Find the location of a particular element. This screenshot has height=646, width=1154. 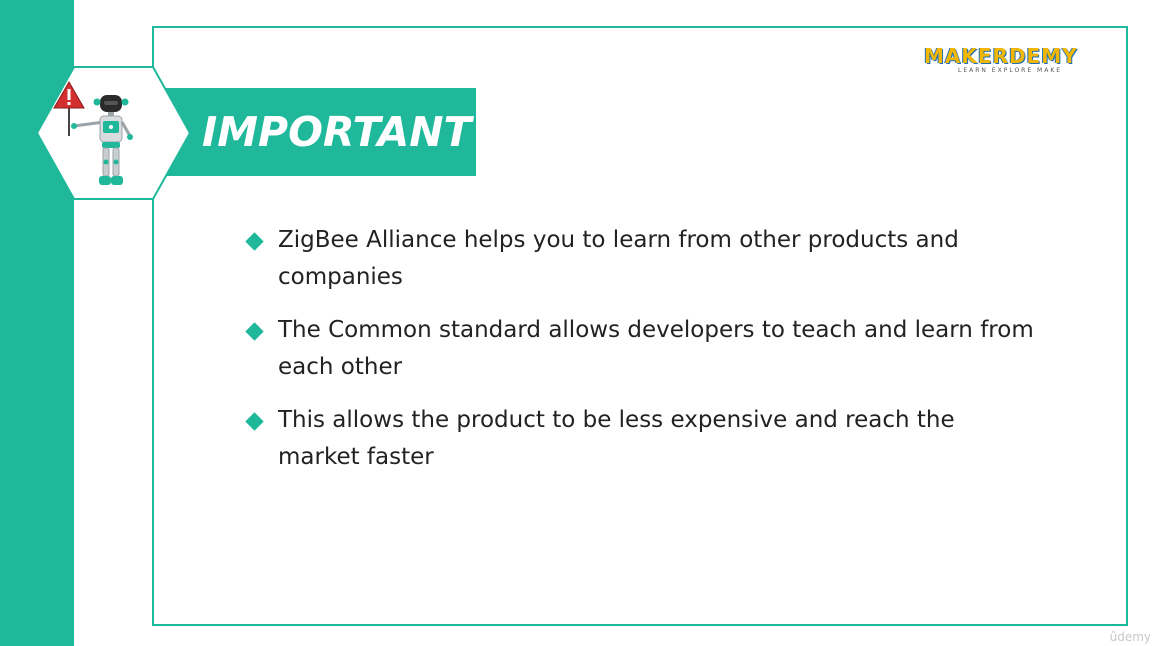

makerdemy-logo: MAKERDEMY LEARN EXPLORE MAKE is located at coordinates (1008, 60).